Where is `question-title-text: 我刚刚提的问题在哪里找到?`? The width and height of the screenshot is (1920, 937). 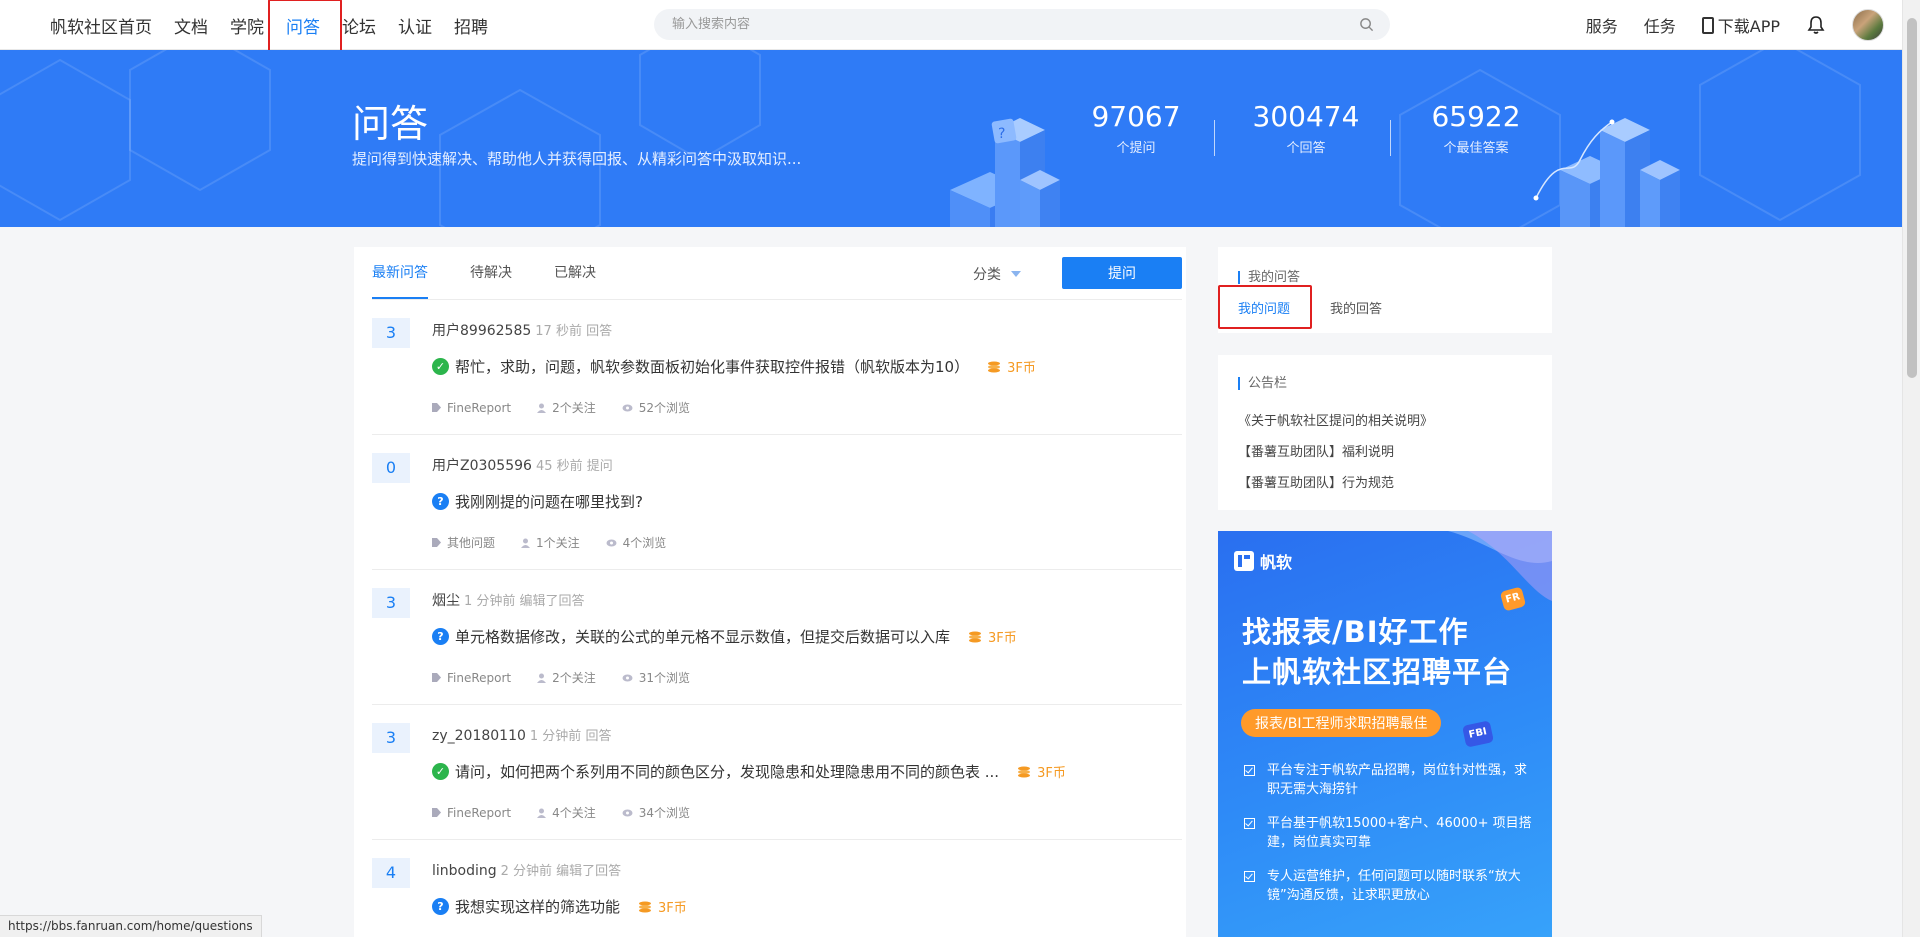 question-title-text: 我刚刚提的问题在哪里找到? is located at coordinates (549, 502).